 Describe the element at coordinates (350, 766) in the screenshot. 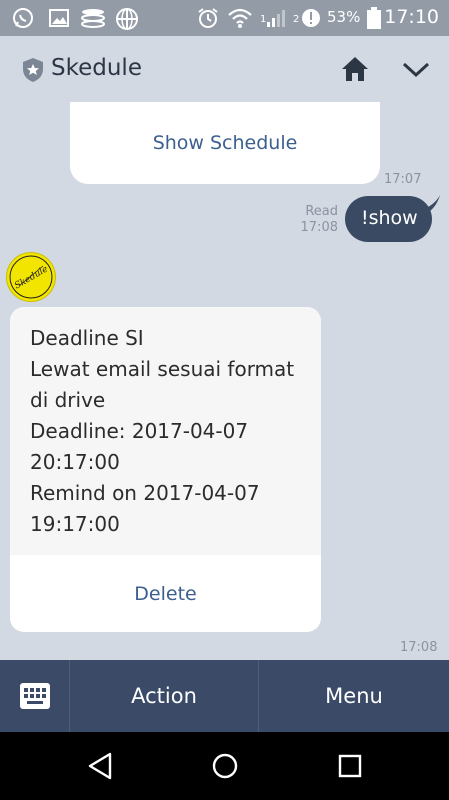

I see `recents-icon` at that location.